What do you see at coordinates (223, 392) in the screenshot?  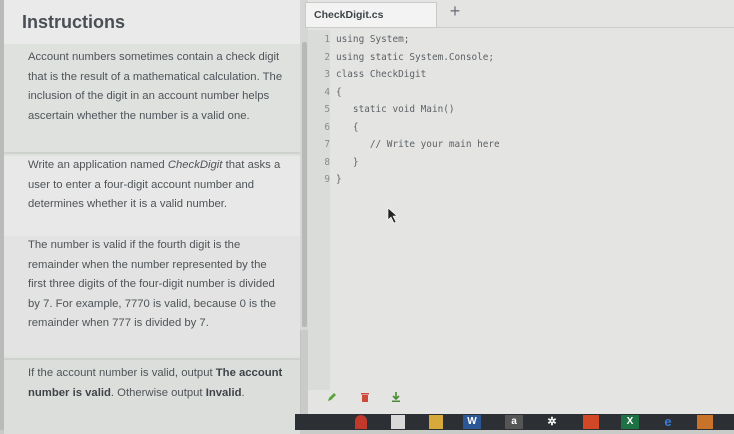 I see `invalid-output-text: Invalid` at bounding box center [223, 392].